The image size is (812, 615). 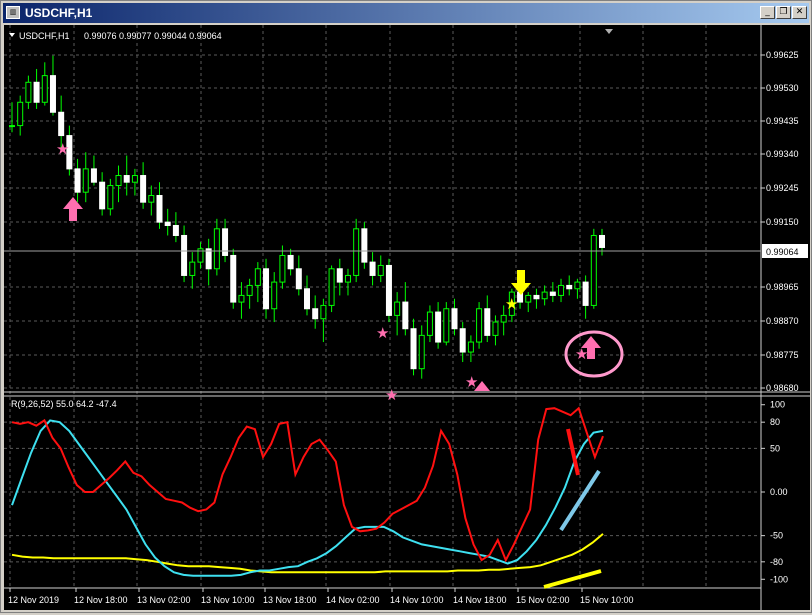 I want to click on level-label: 100, so click(x=777, y=405).